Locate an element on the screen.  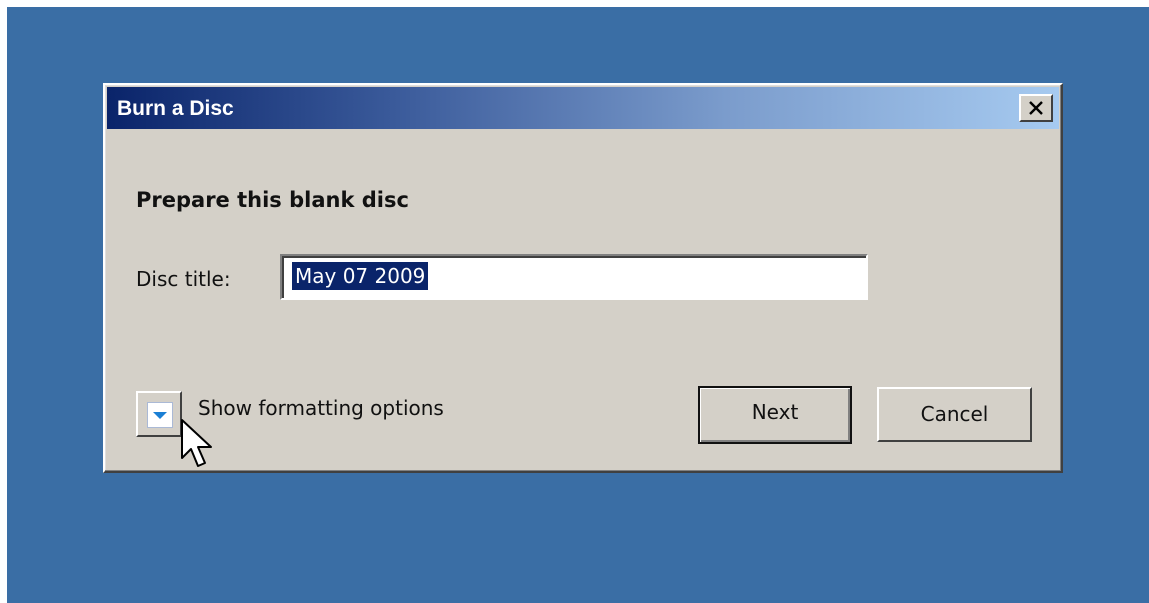
disc-title-label: Disc title: is located at coordinates (183, 279).